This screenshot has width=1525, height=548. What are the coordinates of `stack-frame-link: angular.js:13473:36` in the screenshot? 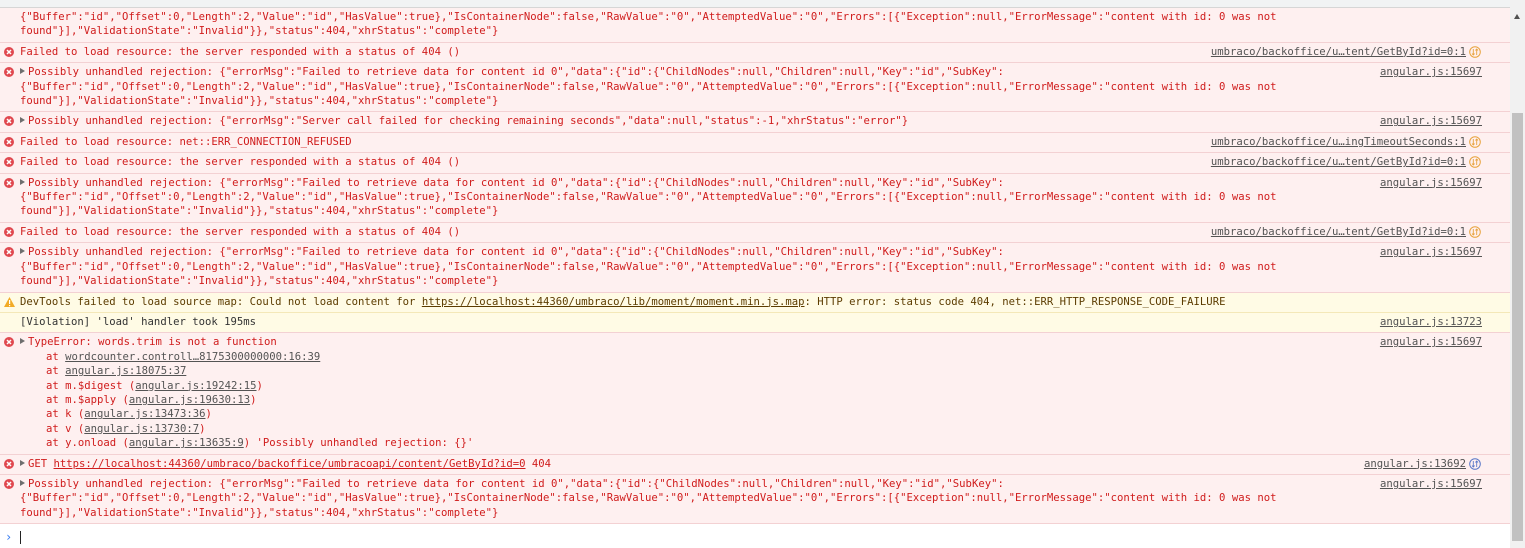 It's located at (144, 414).